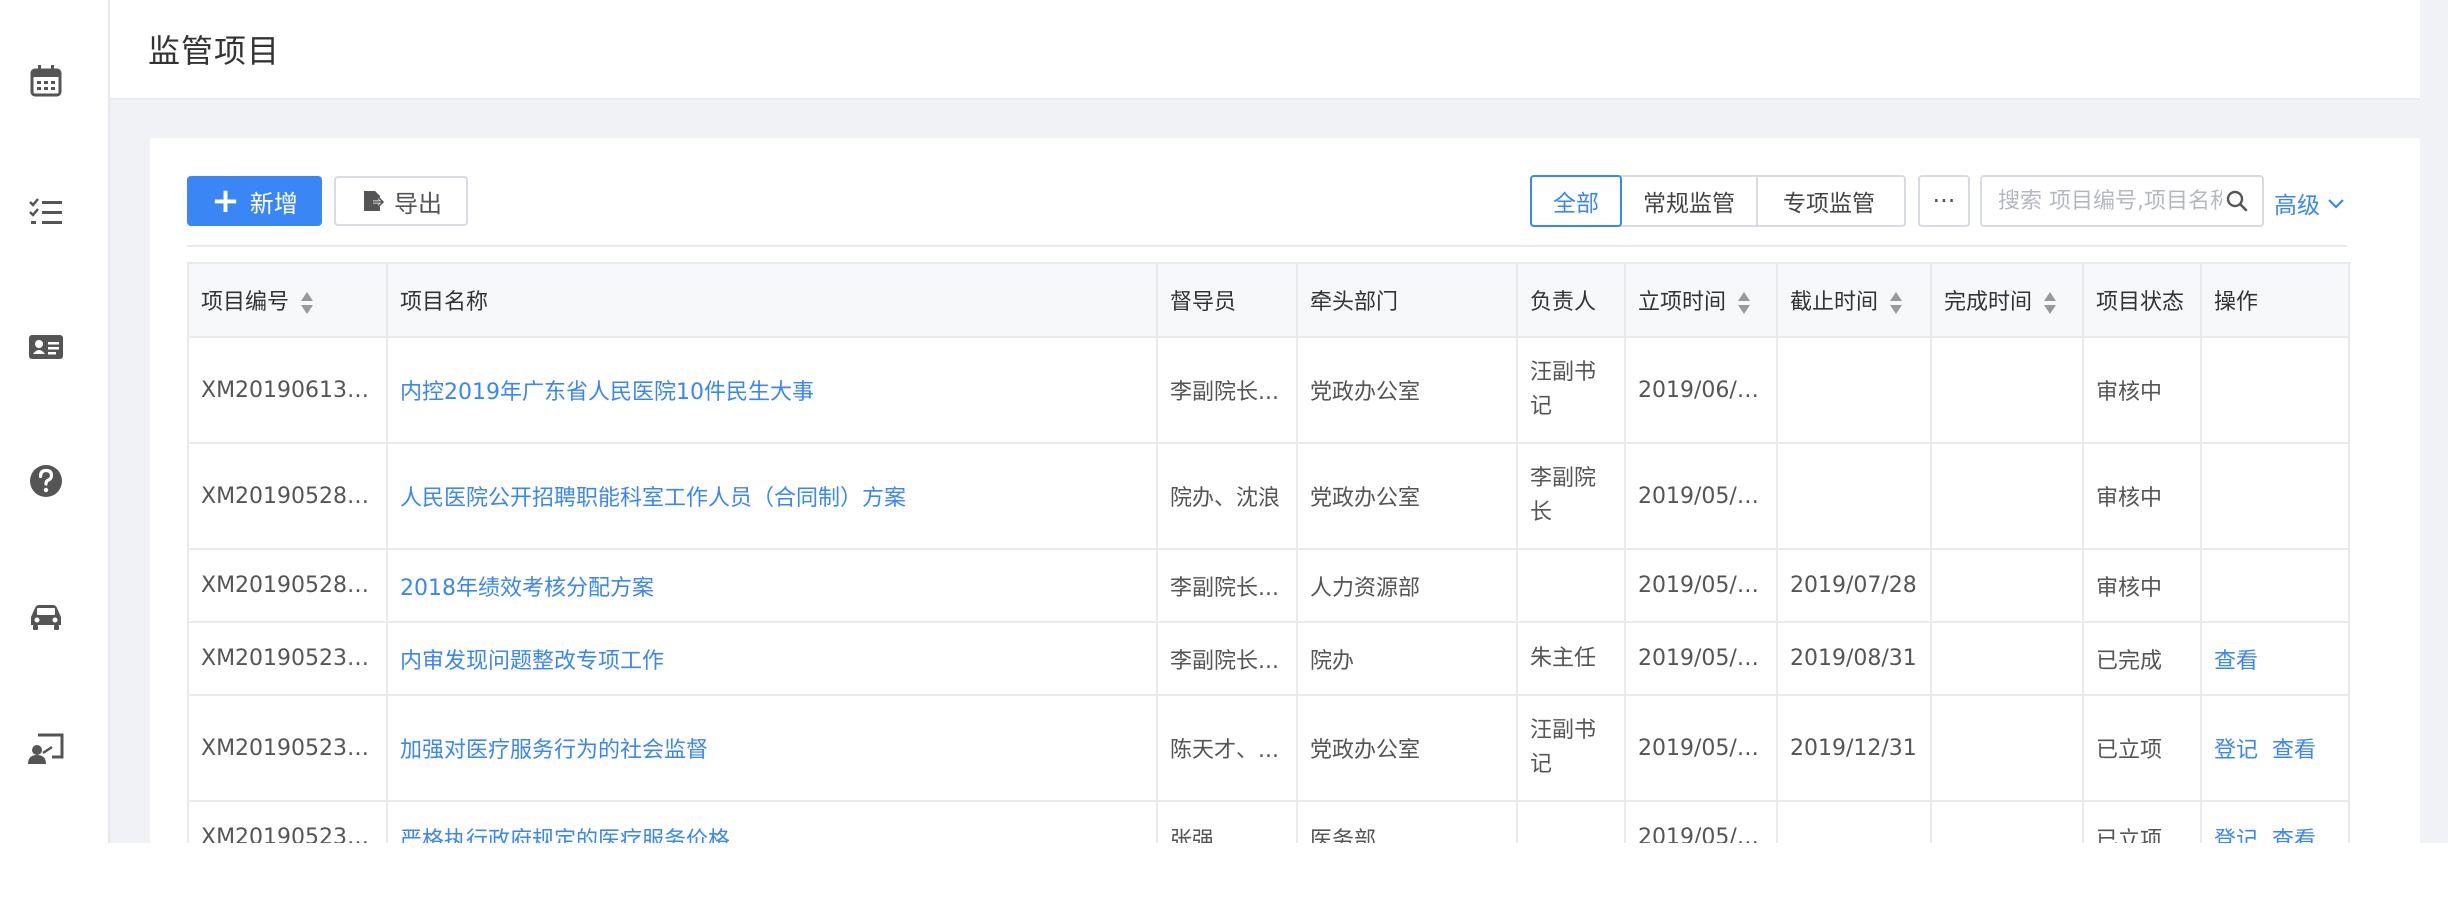 Image resolution: width=2448 pixels, height=910 pixels. Describe the element at coordinates (288, 390) in the screenshot. I see `cell-project-id: XM20190613014` at that location.